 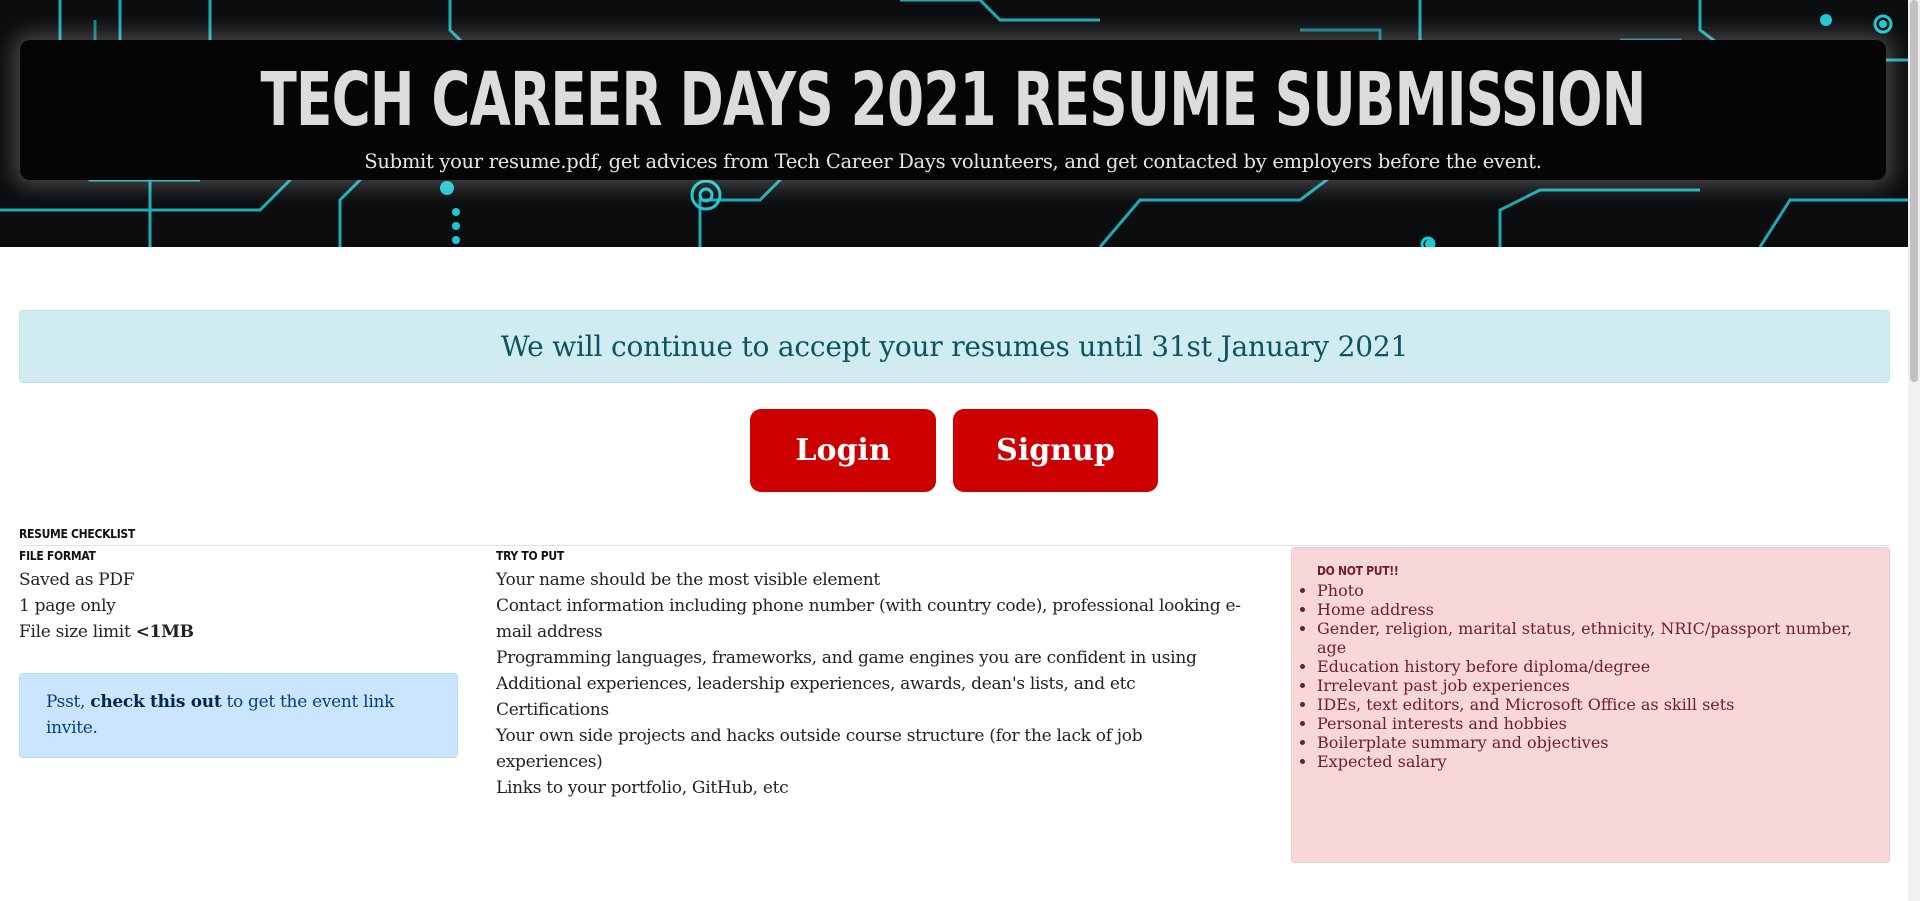 I want to click on event-link: check this out, so click(x=155, y=702).